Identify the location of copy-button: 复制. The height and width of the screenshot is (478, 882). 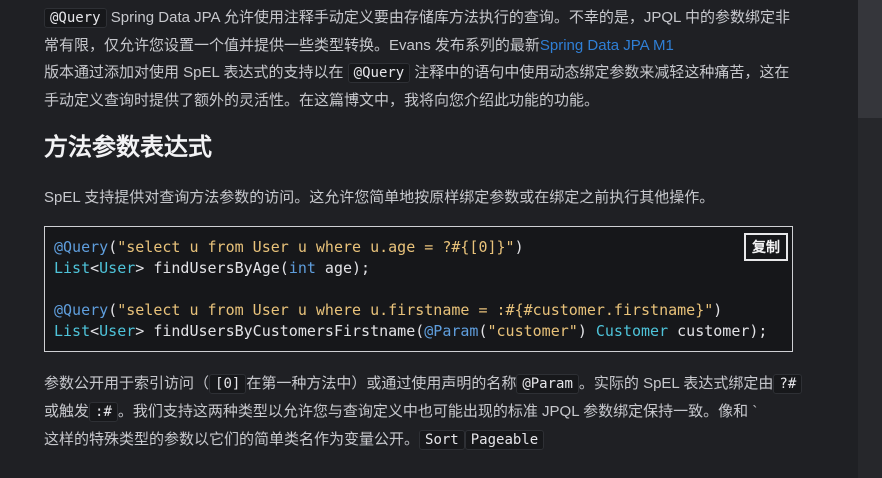
(766, 247).